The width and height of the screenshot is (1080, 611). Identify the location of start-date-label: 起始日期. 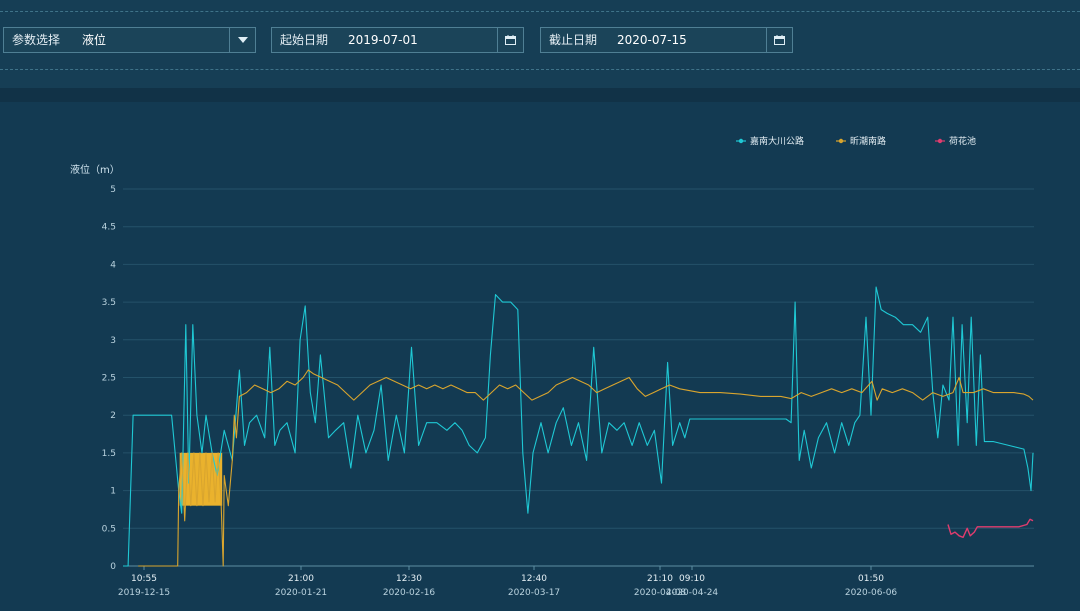
(304, 40).